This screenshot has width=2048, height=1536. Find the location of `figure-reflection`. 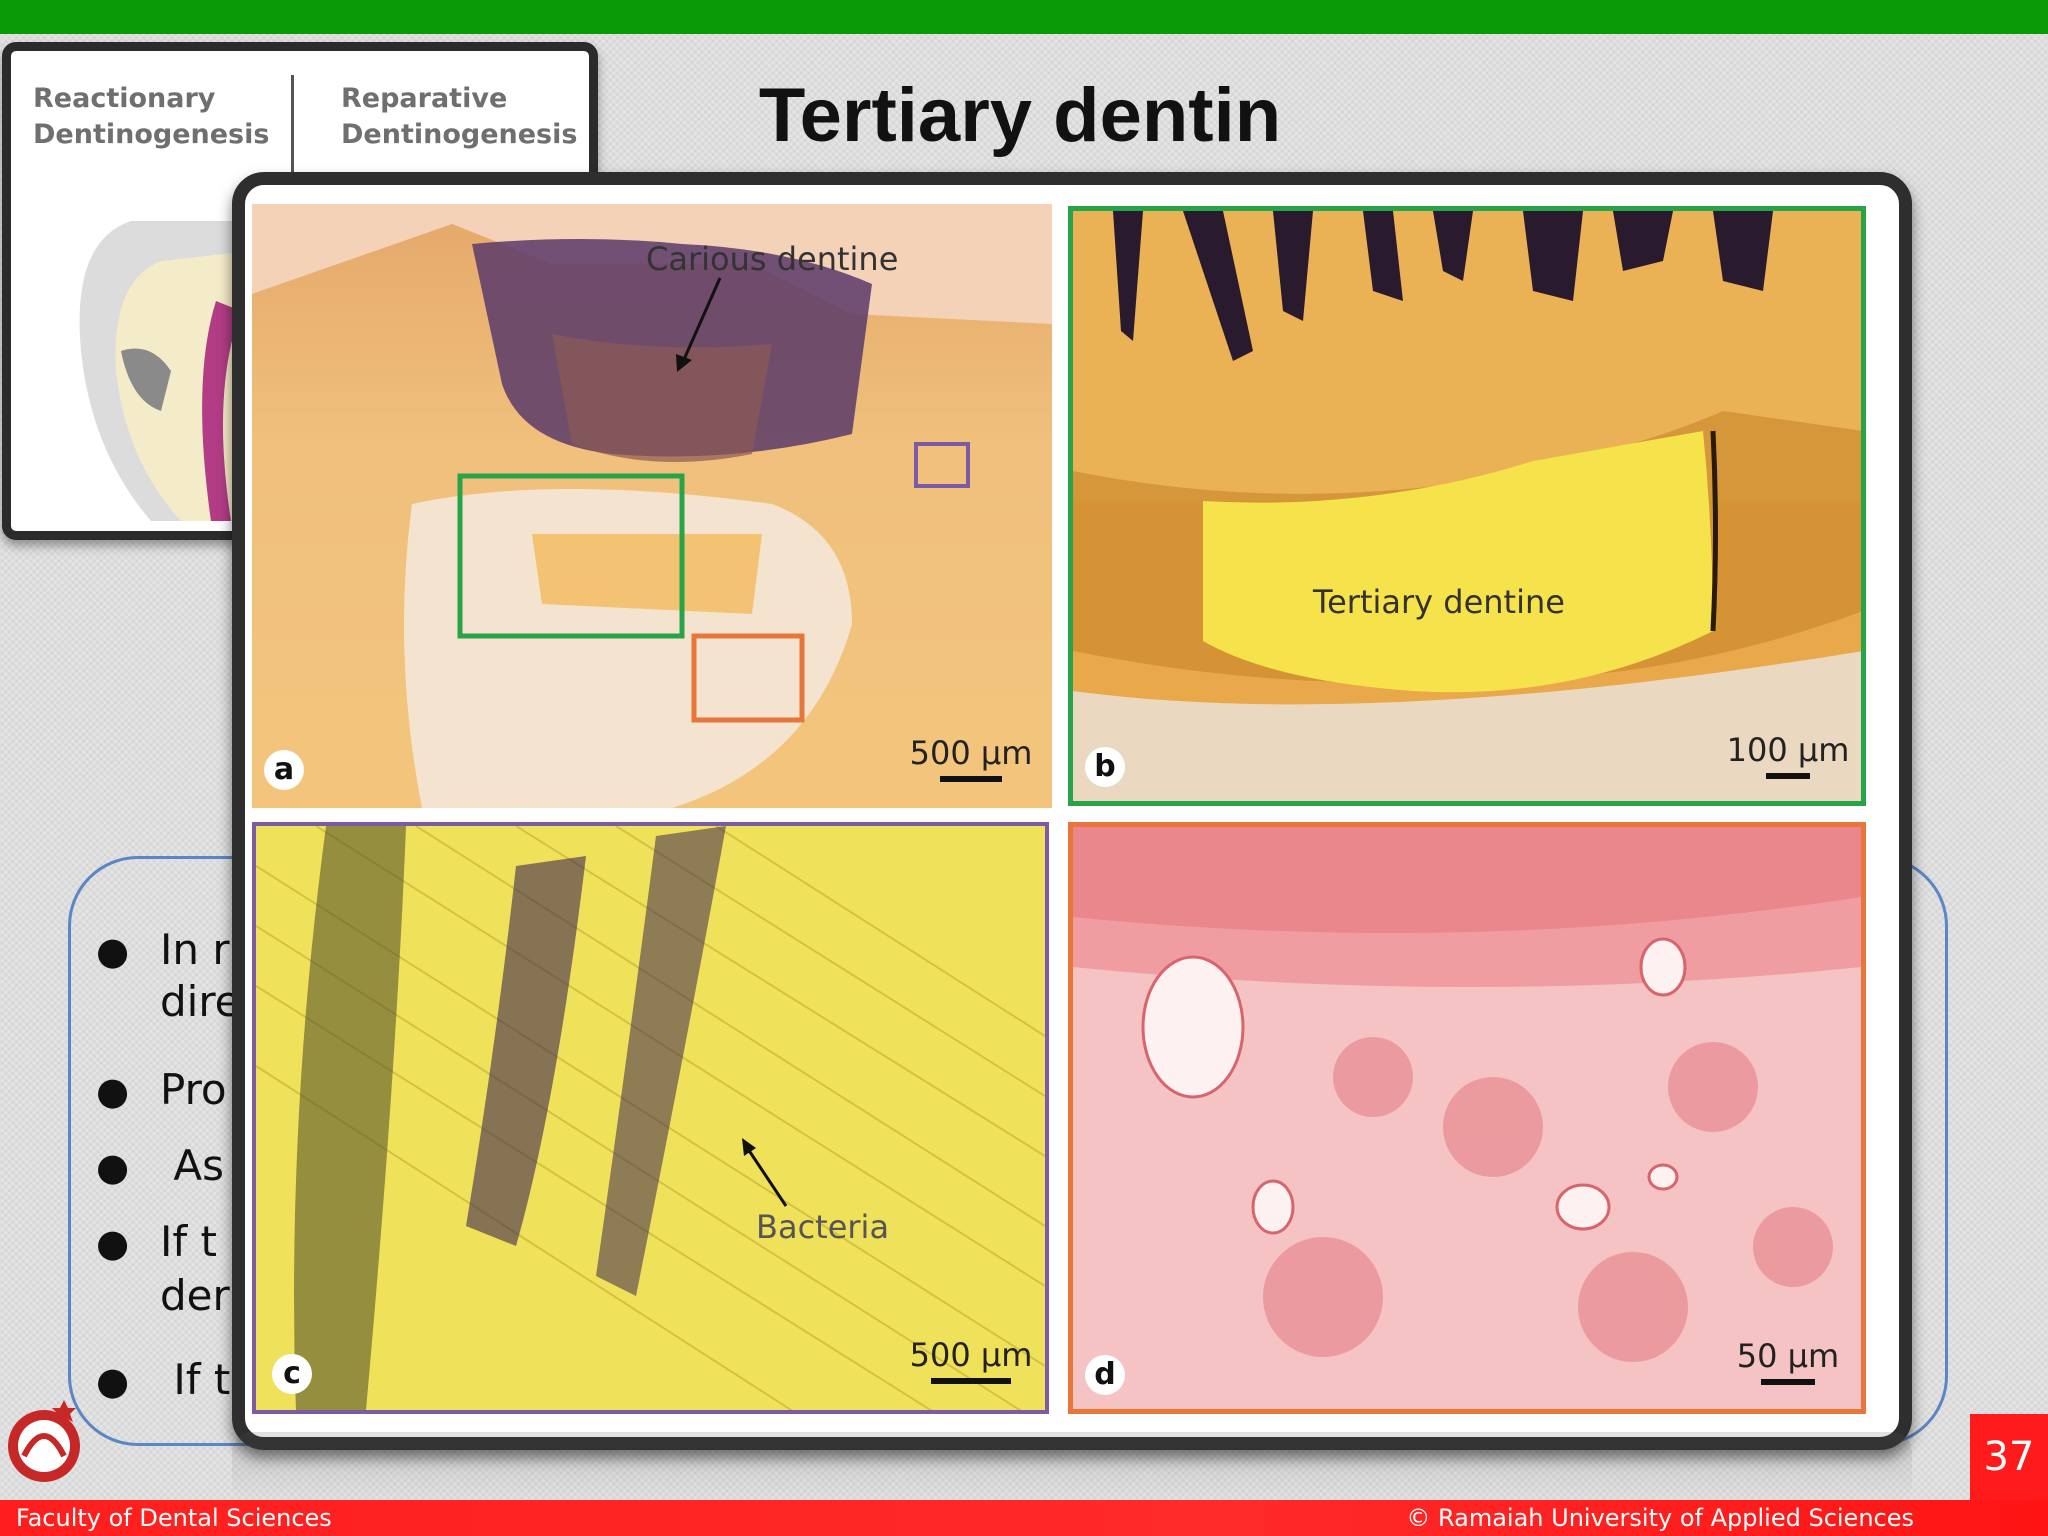

figure-reflection is located at coordinates (1072, 1467).